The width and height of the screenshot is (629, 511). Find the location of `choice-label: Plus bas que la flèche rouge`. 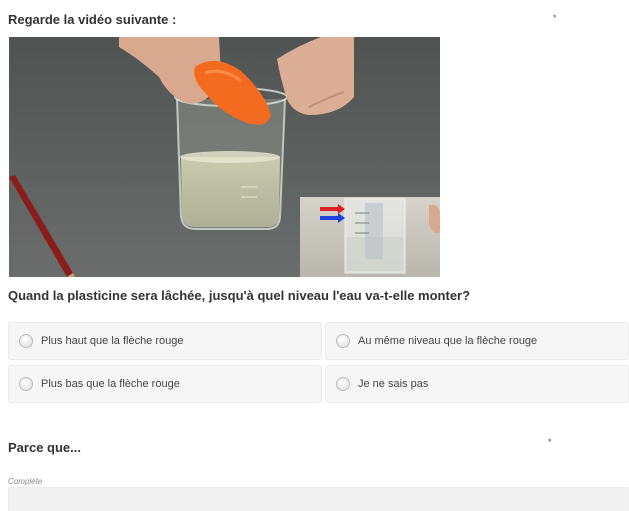

choice-label: Plus bas que la flèche rouge is located at coordinates (110, 384).